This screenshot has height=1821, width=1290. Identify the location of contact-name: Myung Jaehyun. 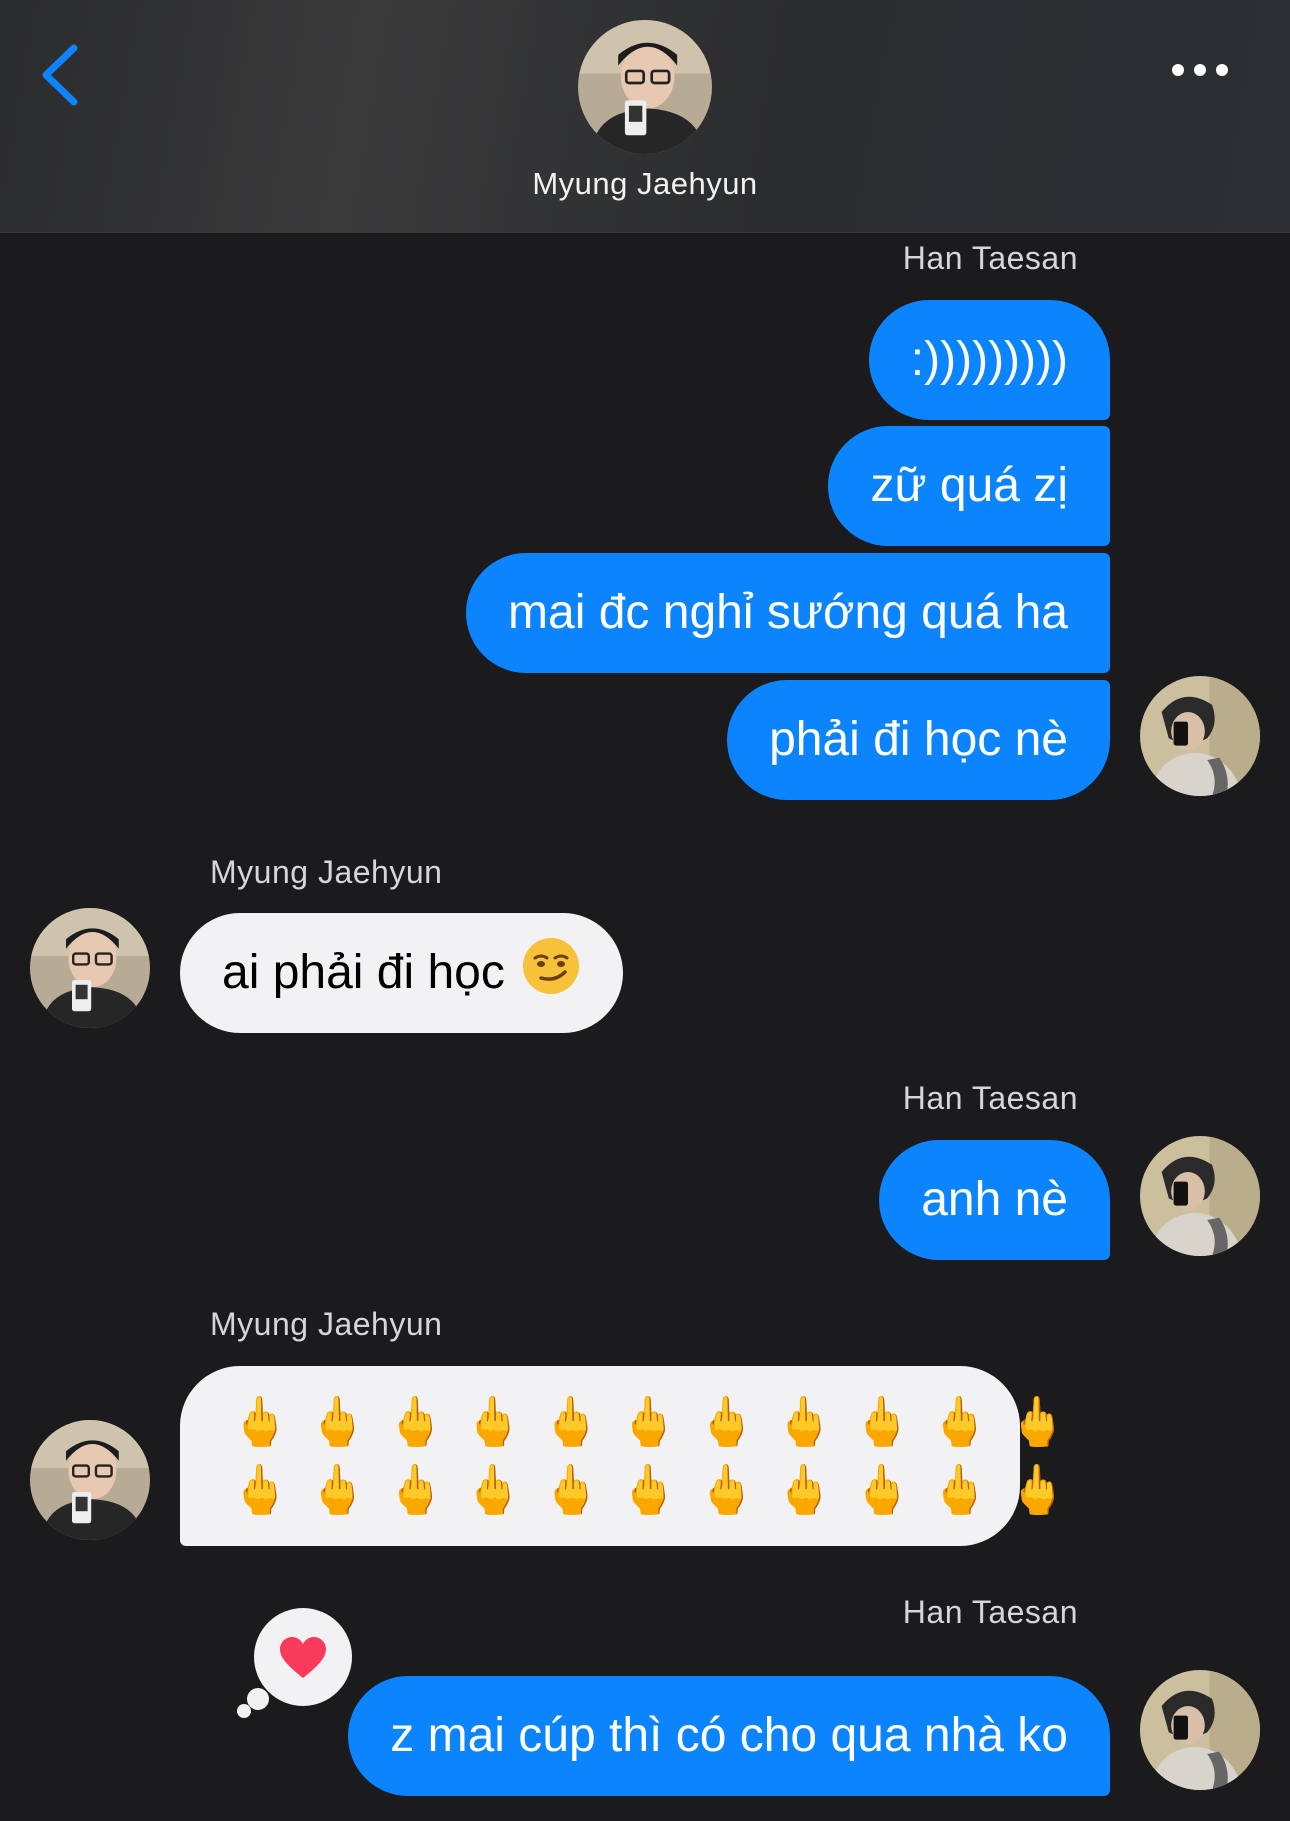
(645, 184).